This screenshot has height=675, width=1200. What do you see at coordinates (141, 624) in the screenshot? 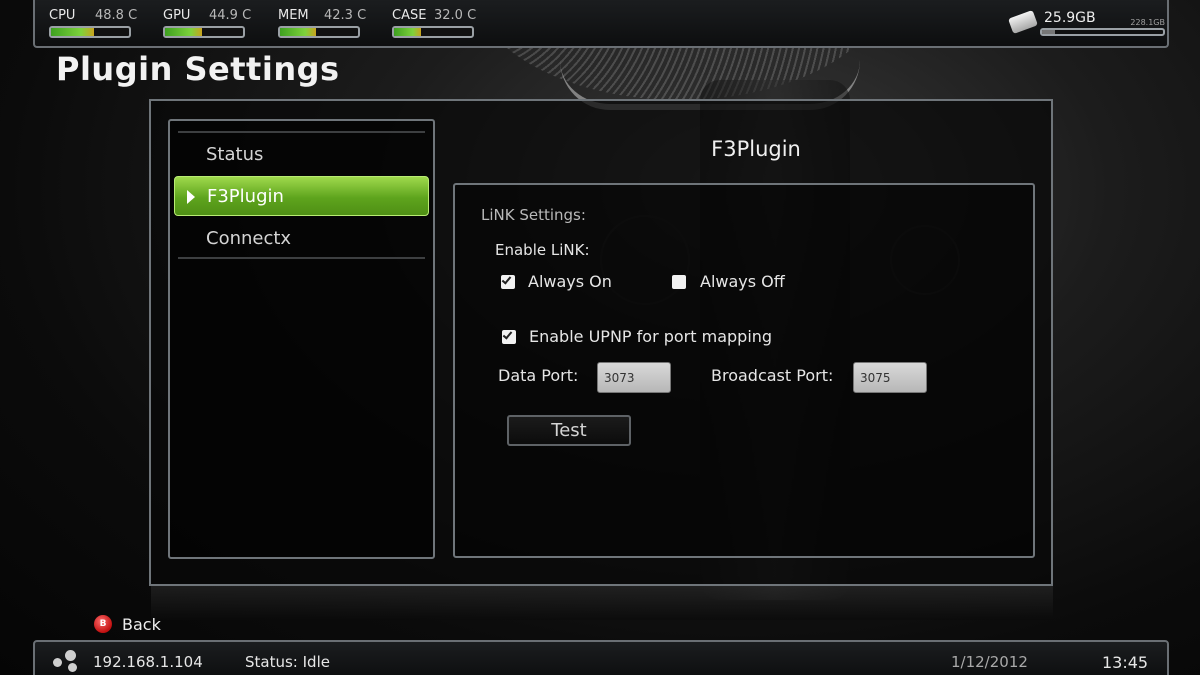
I see `back-label: Back` at bounding box center [141, 624].